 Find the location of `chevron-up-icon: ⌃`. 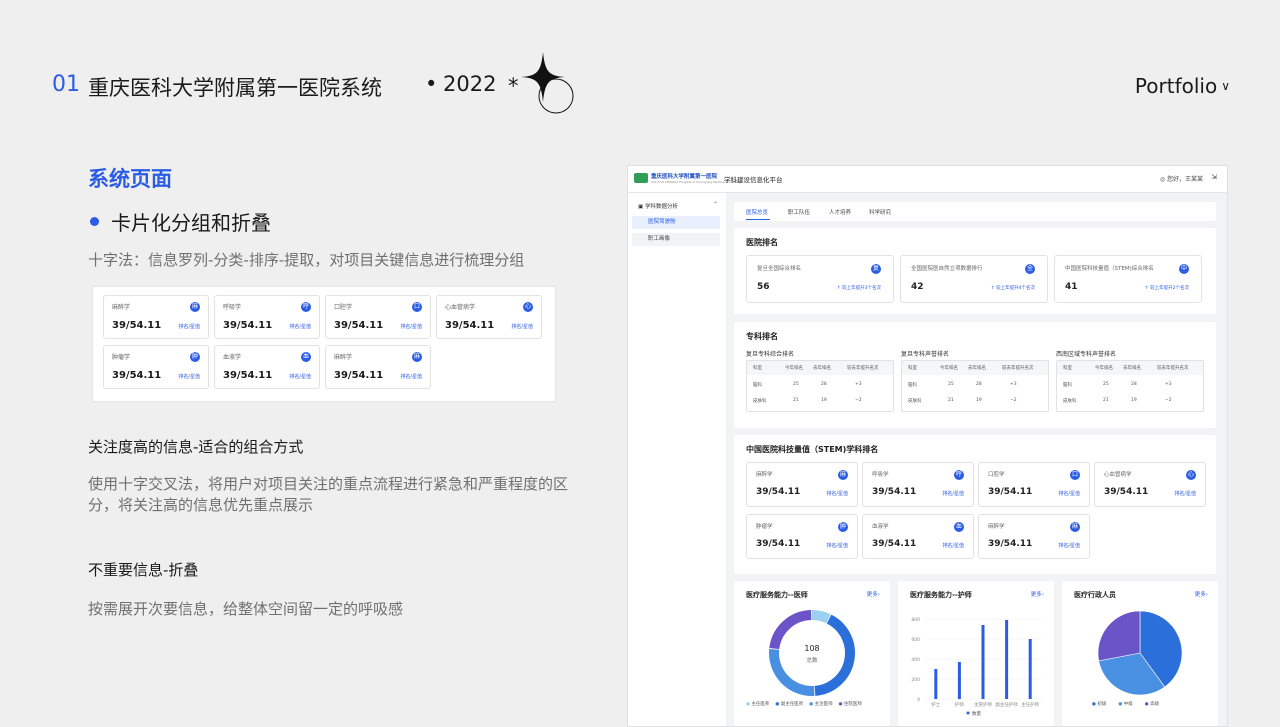

chevron-up-icon: ⌃ is located at coordinates (715, 204).